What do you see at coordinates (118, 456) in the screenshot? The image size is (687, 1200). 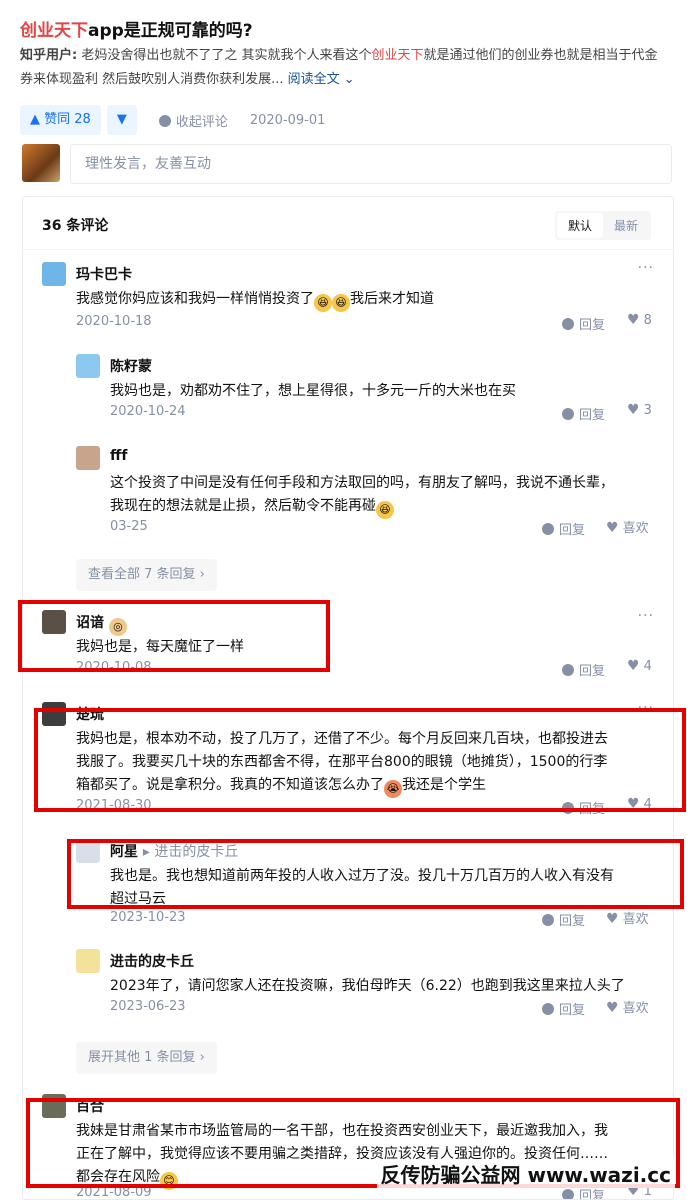 I see `comment-author: fff` at bounding box center [118, 456].